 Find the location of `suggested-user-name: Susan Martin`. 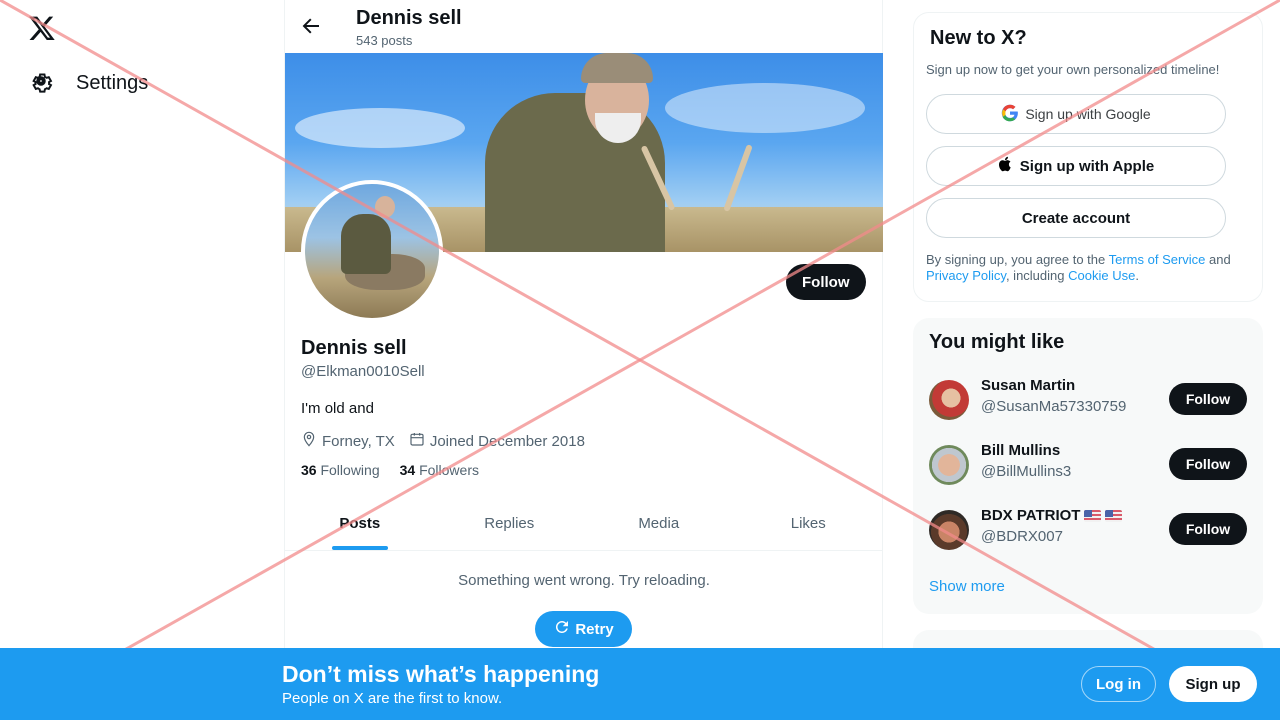

suggested-user-name: Susan Martin is located at coordinates (1028, 385).